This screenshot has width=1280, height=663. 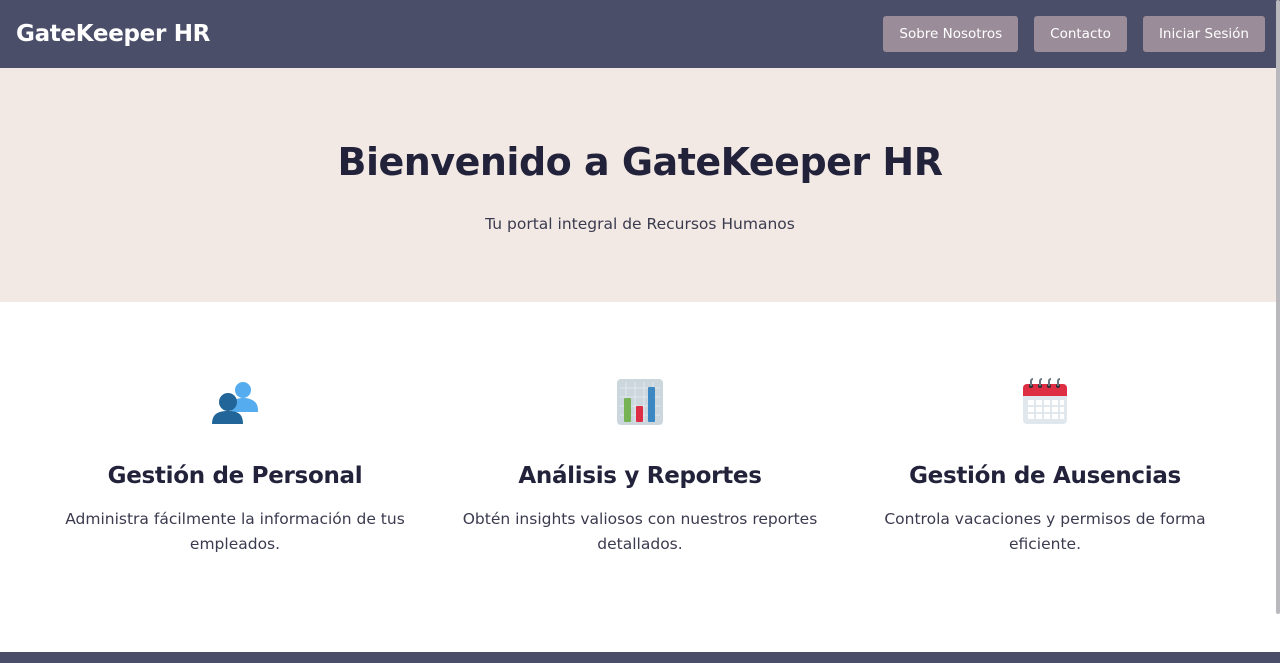 I want to click on about-us-button: Sobre Nosotros, so click(x=951, y=34).